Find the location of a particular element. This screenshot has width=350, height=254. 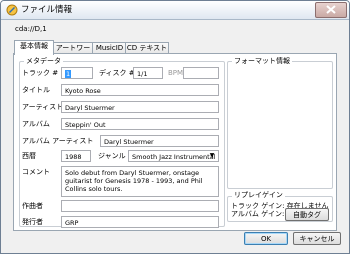

year-label: 西暦 is located at coordinates (29, 156).